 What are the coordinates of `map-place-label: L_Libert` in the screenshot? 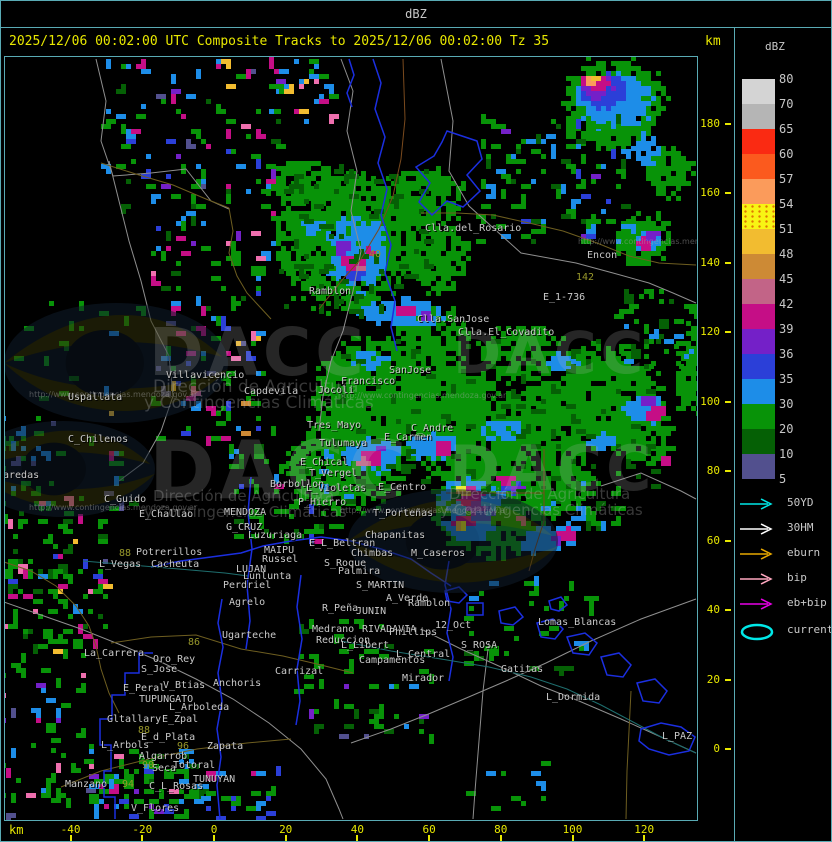 It's located at (365, 645).